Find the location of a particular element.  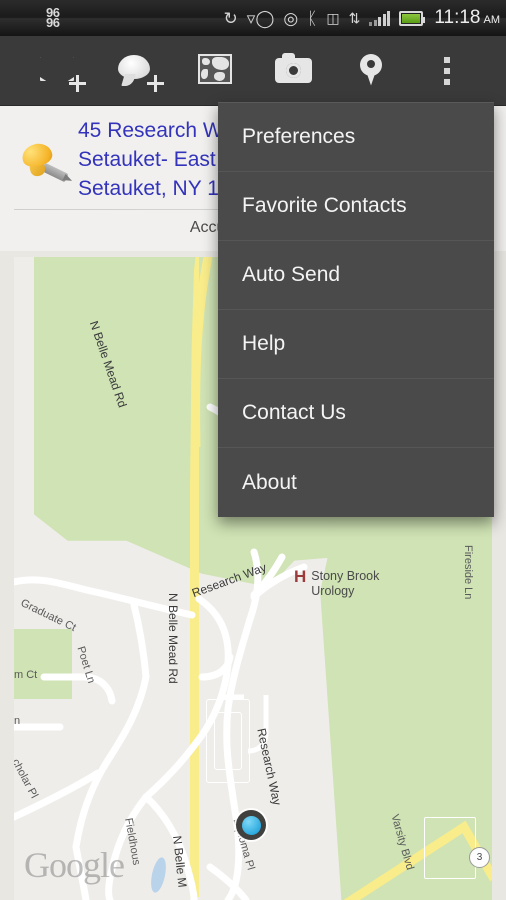

street-label-m-ct: m Ct is located at coordinates (26, 675).